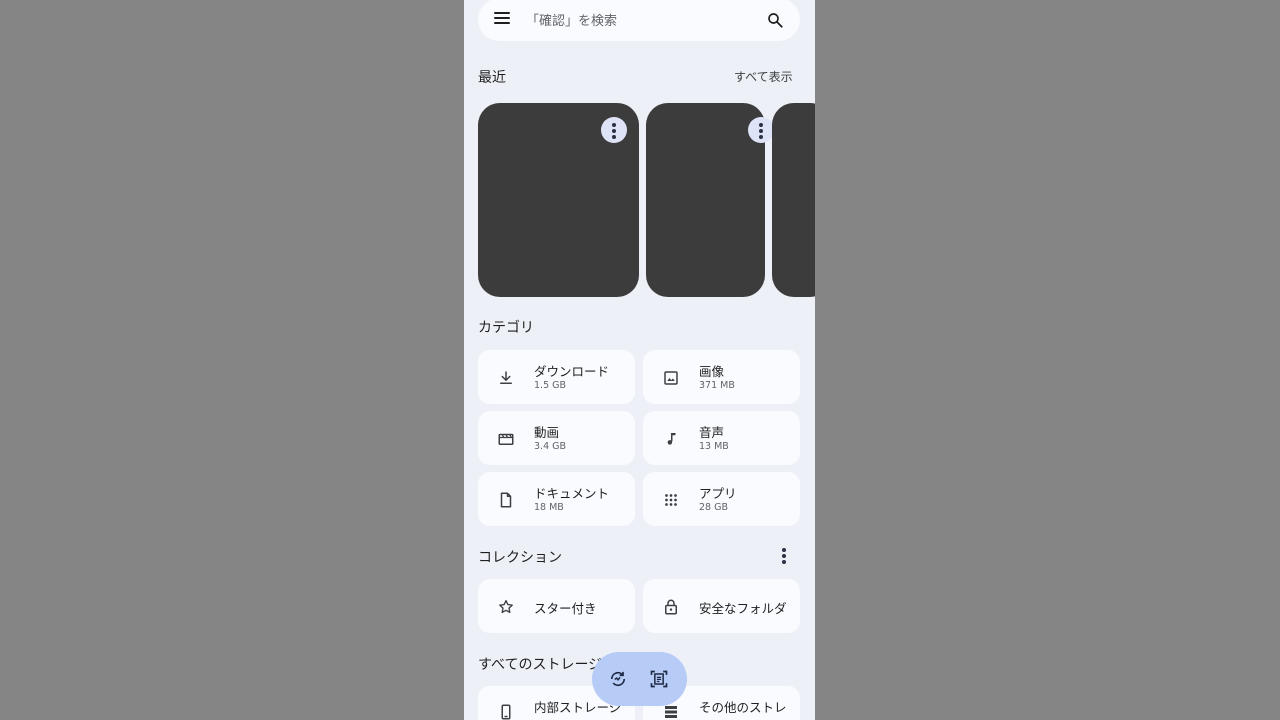 This screenshot has height=720, width=1280. What do you see at coordinates (571, 19) in the screenshot?
I see `search-placeholder: 「確認」を検索` at bounding box center [571, 19].